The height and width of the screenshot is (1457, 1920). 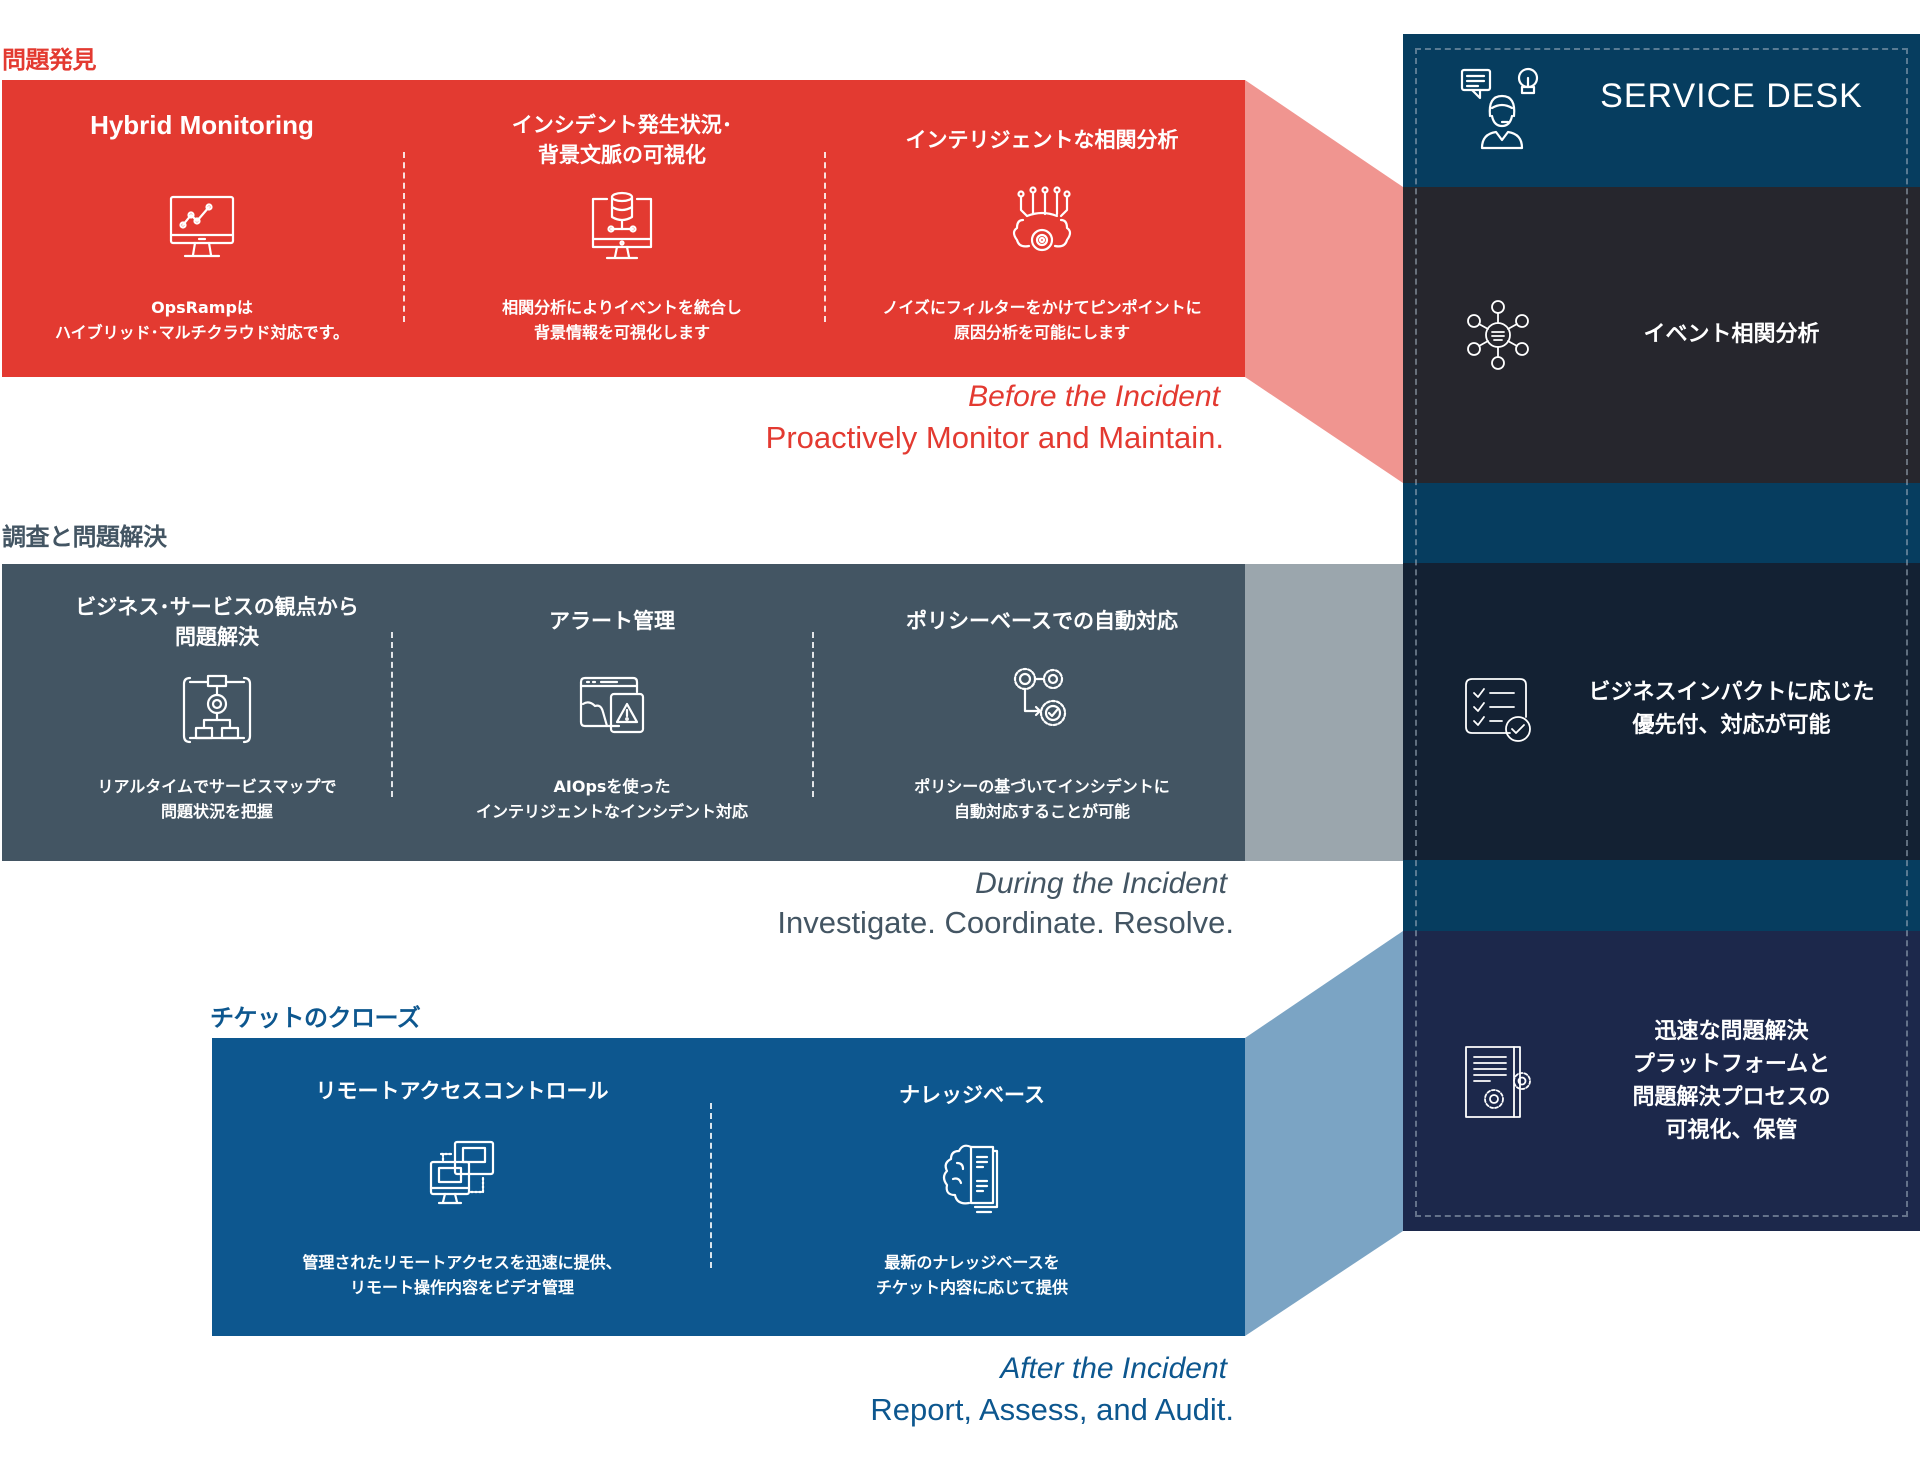 What do you see at coordinates (1731, 1081) in the screenshot?
I see `service-desk-row-text: 迅速な問題解決 プラットフォームと 問題解決プロセスの 可視化、保管` at bounding box center [1731, 1081].